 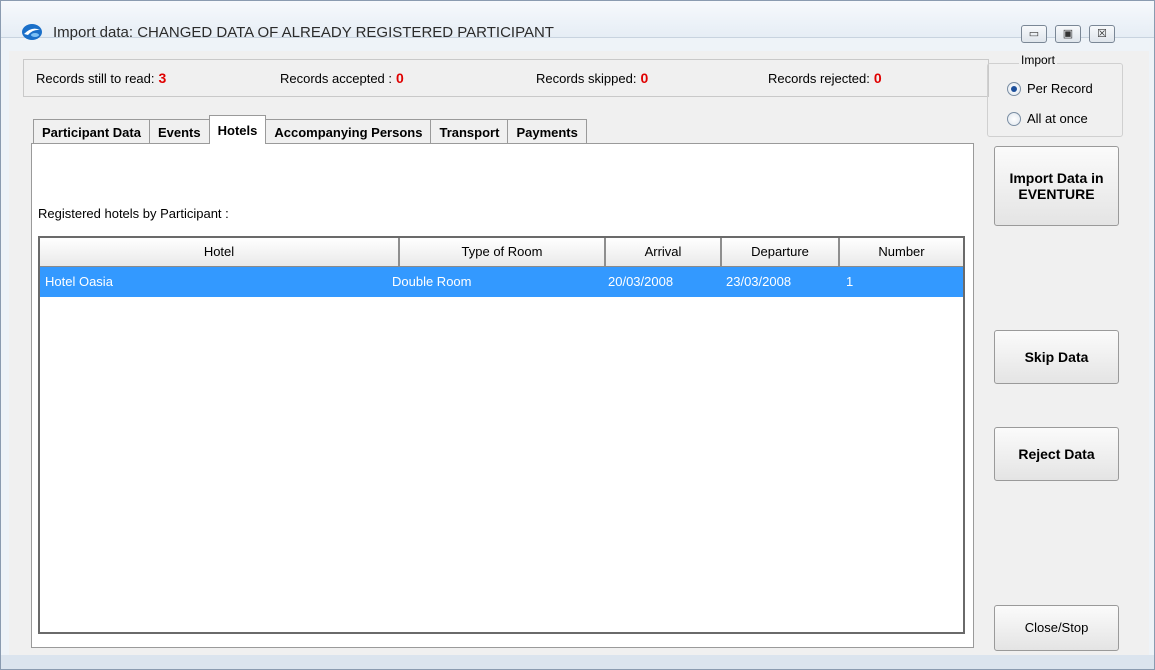 I want to click on tab-payments: Payments, so click(x=547, y=131).